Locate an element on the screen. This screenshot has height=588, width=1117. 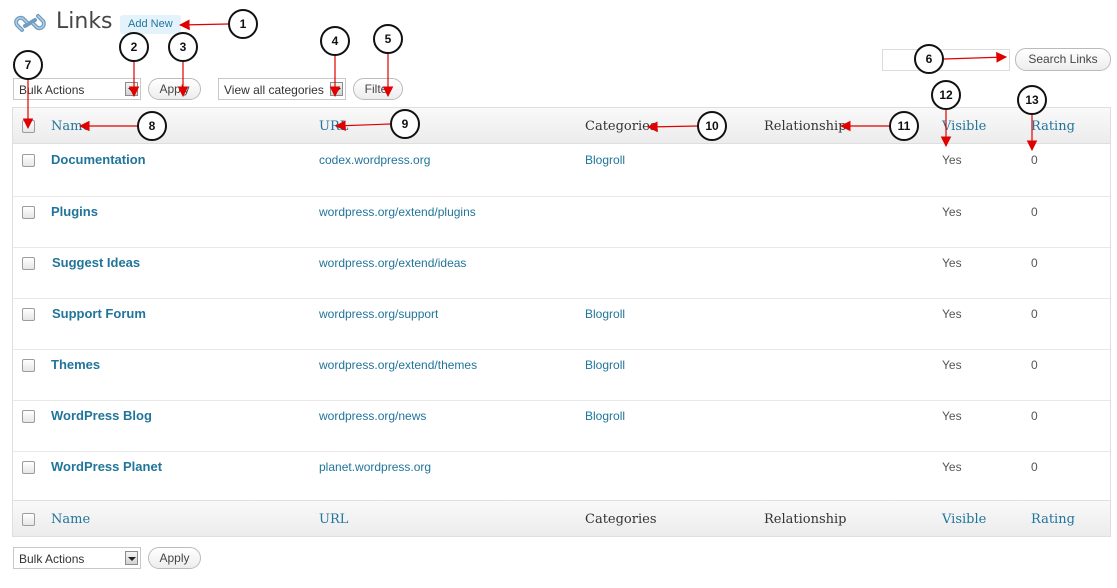
link-name: WordPress Blog is located at coordinates (101, 415).